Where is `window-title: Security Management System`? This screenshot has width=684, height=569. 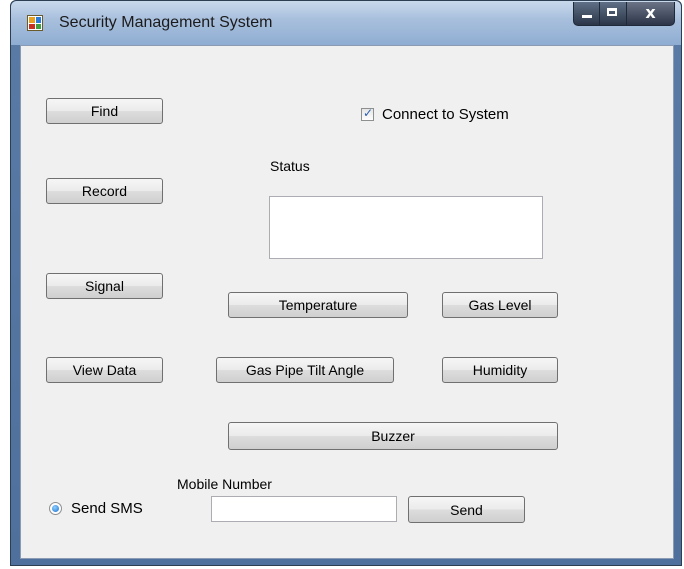 window-title: Security Management System is located at coordinates (166, 22).